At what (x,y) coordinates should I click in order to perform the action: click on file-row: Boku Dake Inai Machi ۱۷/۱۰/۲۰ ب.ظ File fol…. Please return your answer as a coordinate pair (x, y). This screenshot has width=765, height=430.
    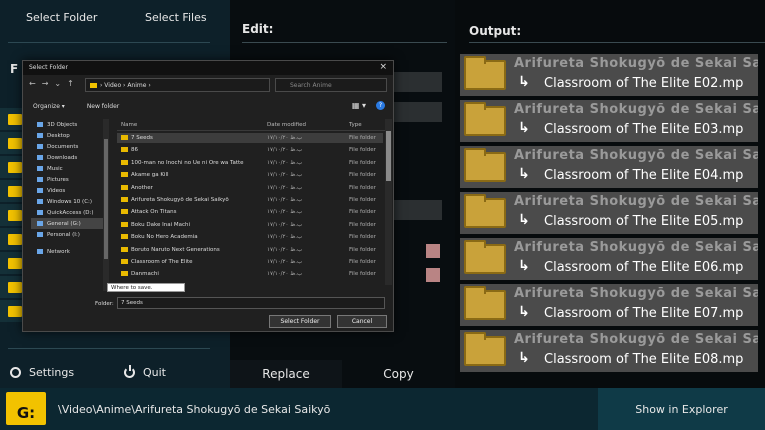
    Looking at the image, I should click on (250, 225).